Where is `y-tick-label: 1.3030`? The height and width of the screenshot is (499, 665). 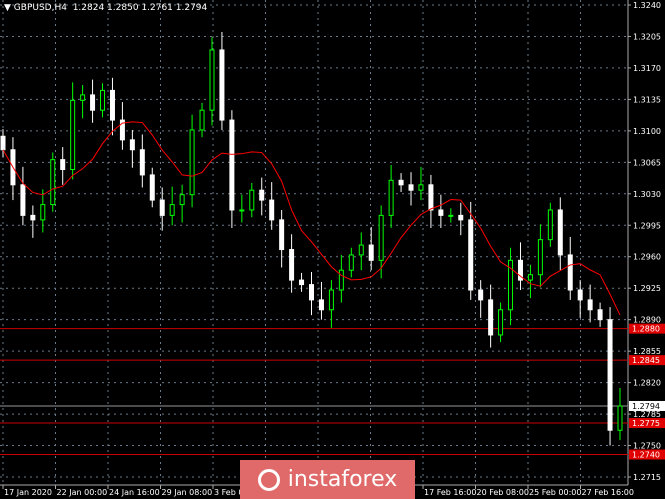 y-tick-label: 1.3030 is located at coordinates (647, 194).